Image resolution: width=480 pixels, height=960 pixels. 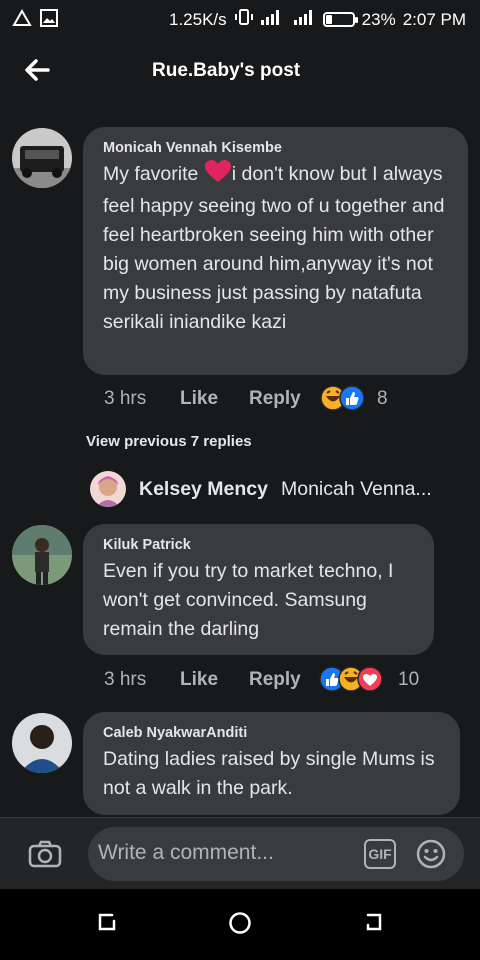 I want to click on home-icon, so click(x=240, y=925).